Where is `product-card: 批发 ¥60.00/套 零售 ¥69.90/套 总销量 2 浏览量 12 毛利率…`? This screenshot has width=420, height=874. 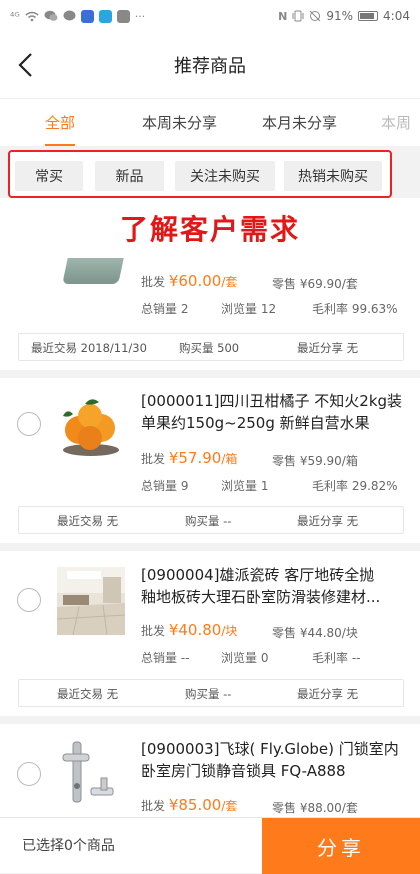 product-card: 批发 ¥60.00/套 零售 ¥69.90/套 总销量 2 浏览量 12 毛利率… is located at coordinates (210, 314).